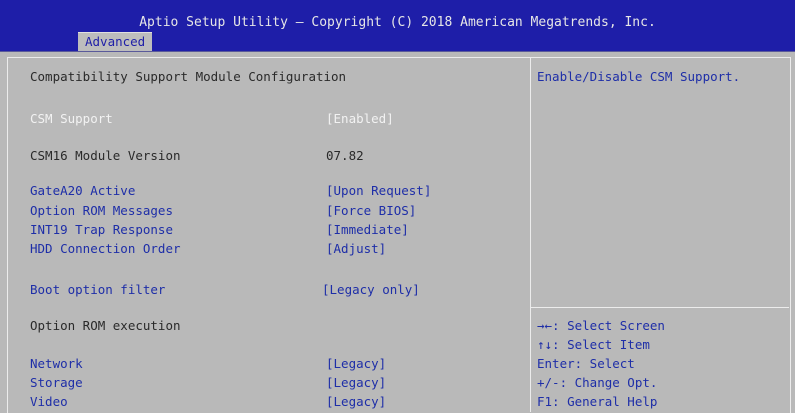 The image size is (795, 413). What do you see at coordinates (356, 402) in the screenshot?
I see `video-value: [Legacy]` at bounding box center [356, 402].